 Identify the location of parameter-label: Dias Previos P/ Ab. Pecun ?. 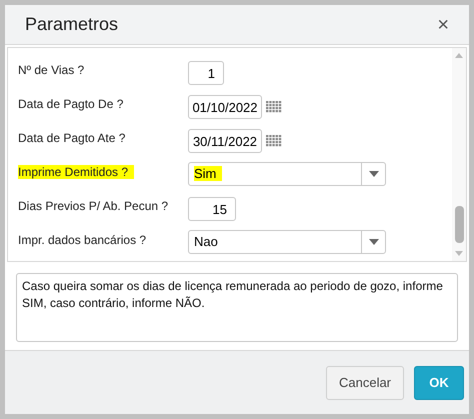
(94, 206).